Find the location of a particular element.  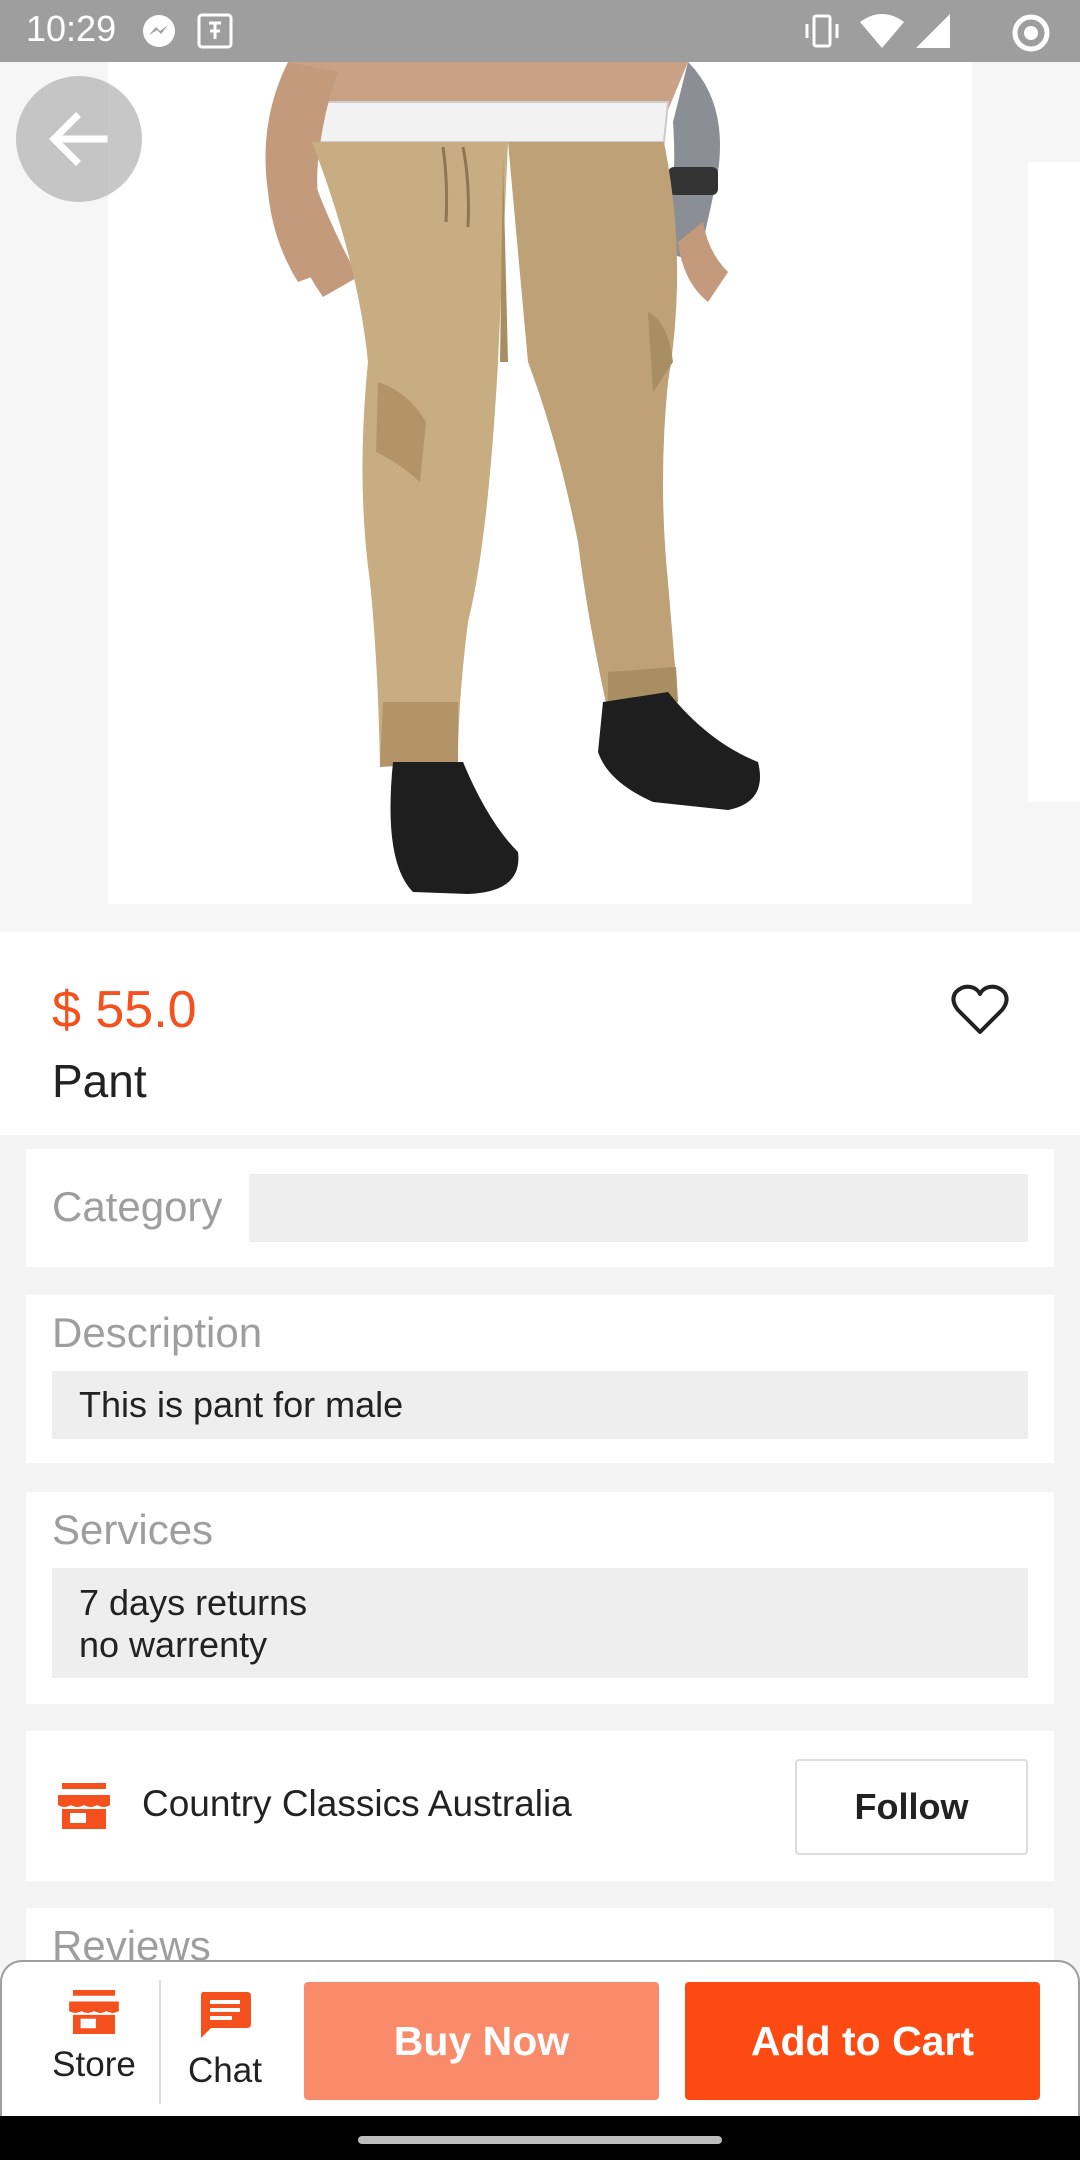

reviews-section: Reviews is located at coordinates (540, 1938).